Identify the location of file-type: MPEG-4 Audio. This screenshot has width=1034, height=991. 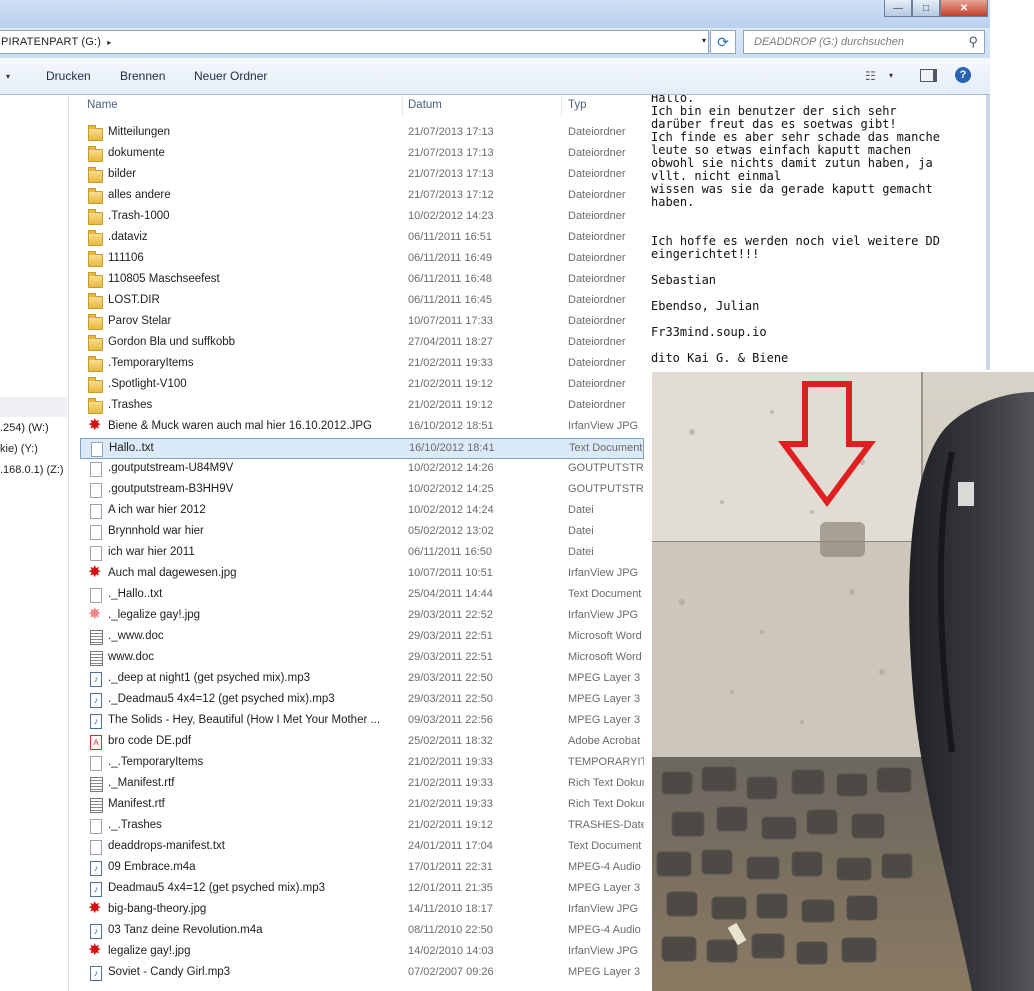
(604, 867).